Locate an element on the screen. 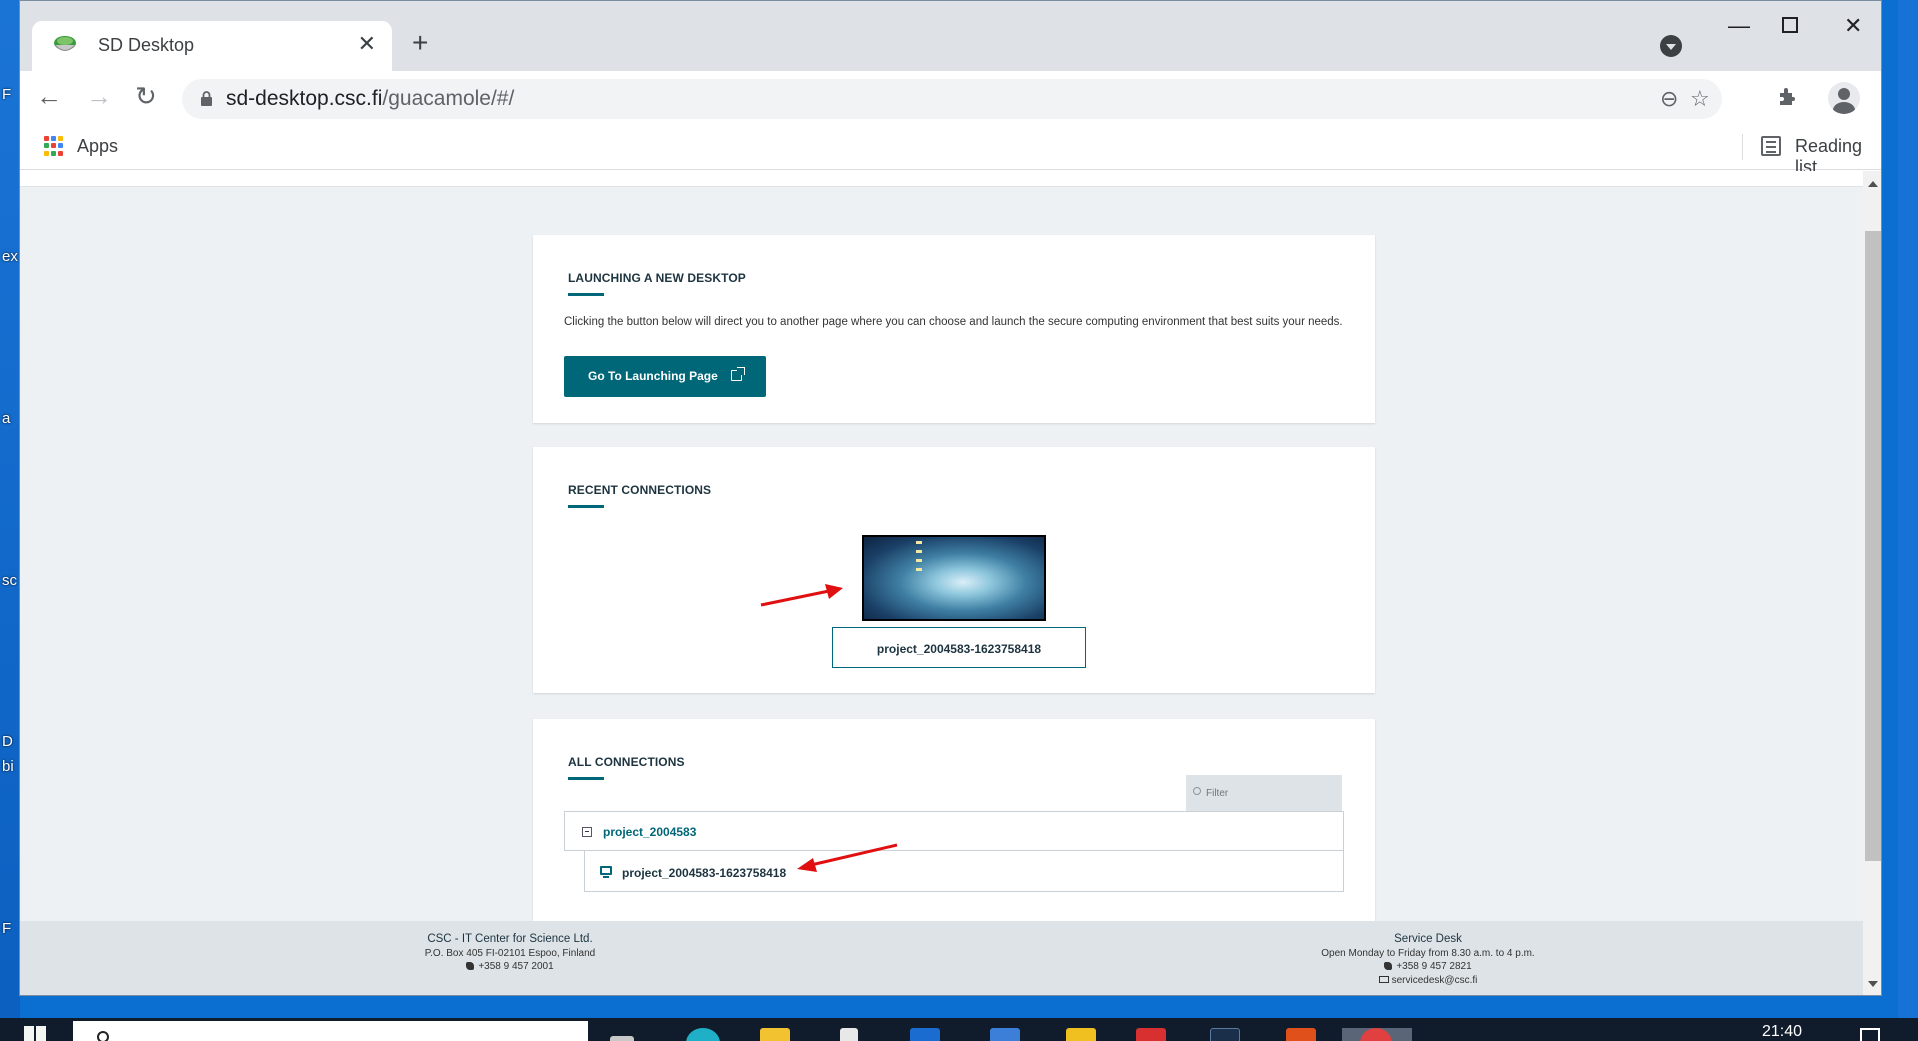  close-tab-icon: ✕ is located at coordinates (367, 44).